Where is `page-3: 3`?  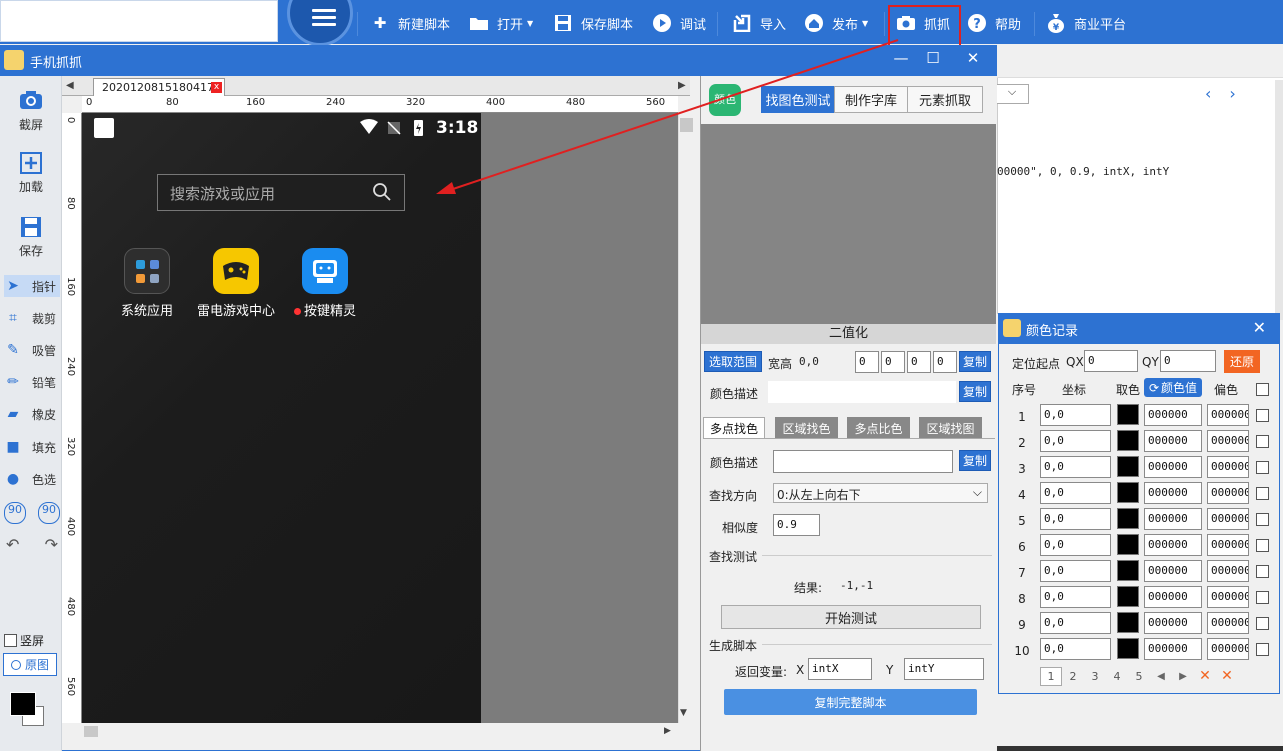 page-3: 3 is located at coordinates (1095, 676).